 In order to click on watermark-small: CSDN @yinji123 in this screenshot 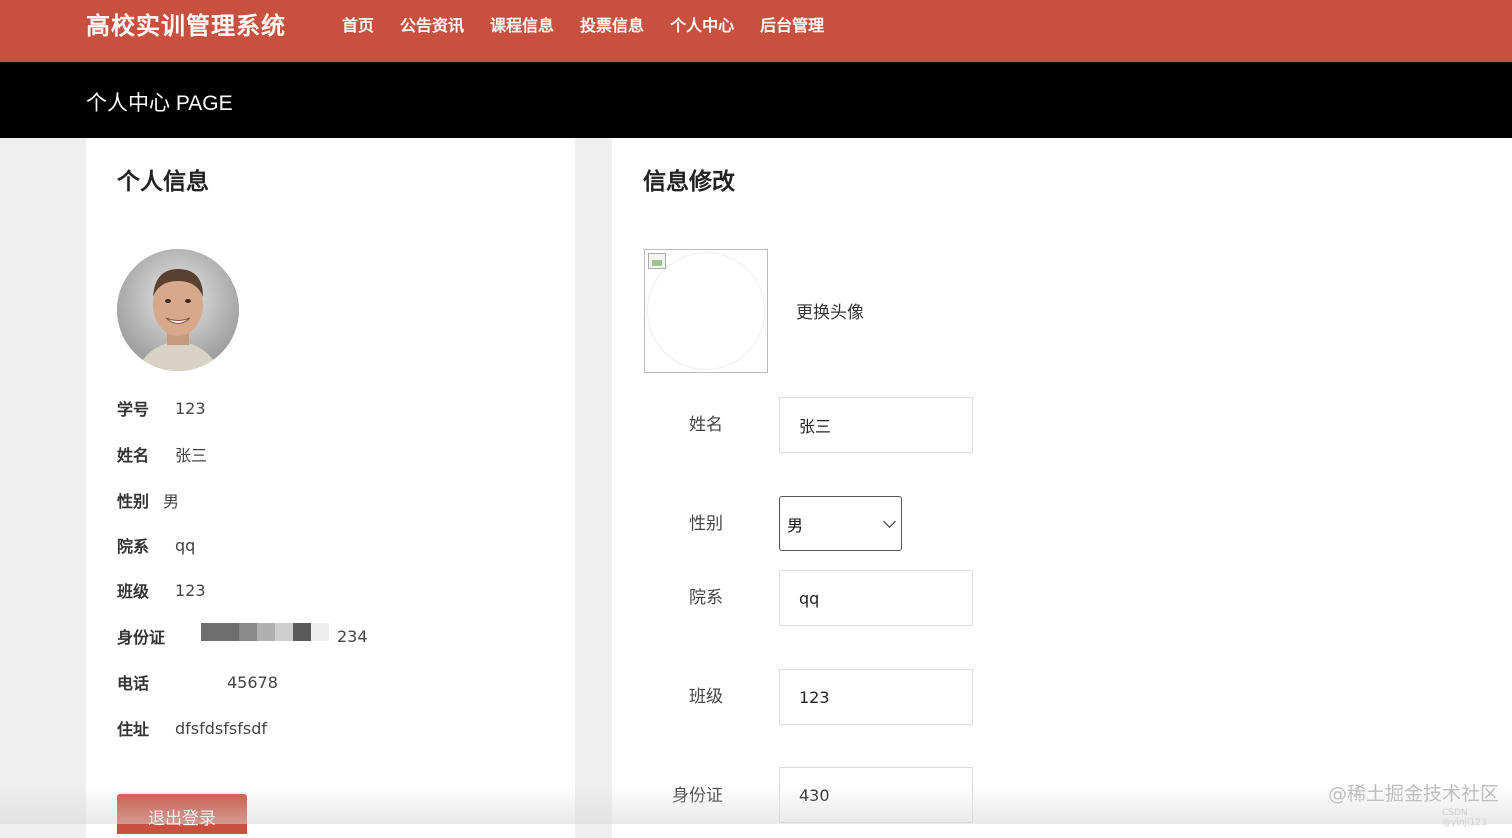, I will do `click(1464, 818)`.